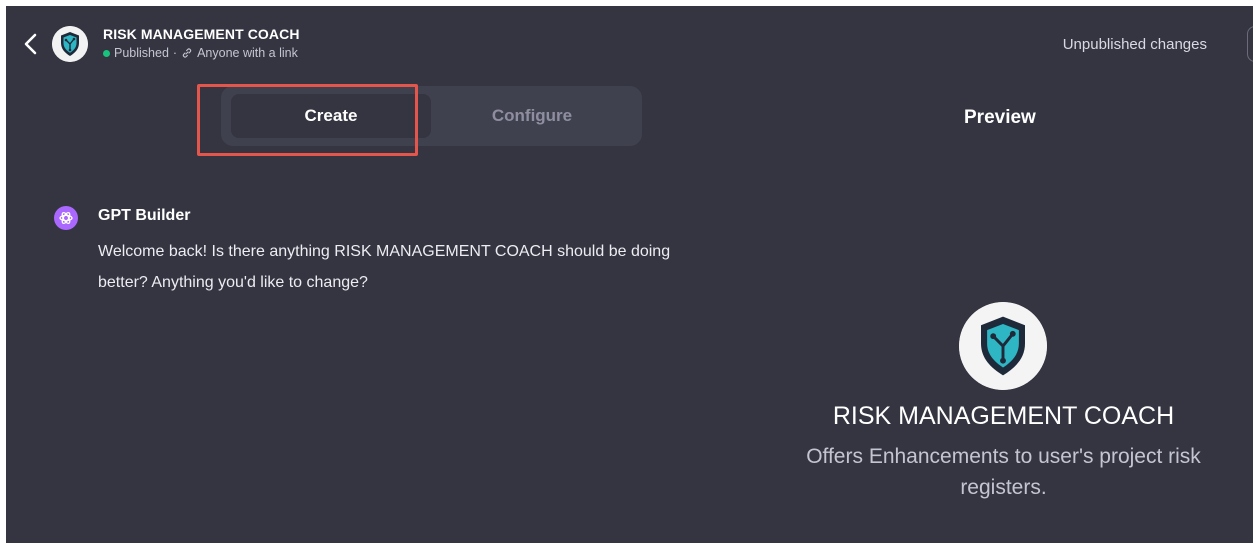  What do you see at coordinates (1250, 44) in the screenshot?
I see `header-action-button` at bounding box center [1250, 44].